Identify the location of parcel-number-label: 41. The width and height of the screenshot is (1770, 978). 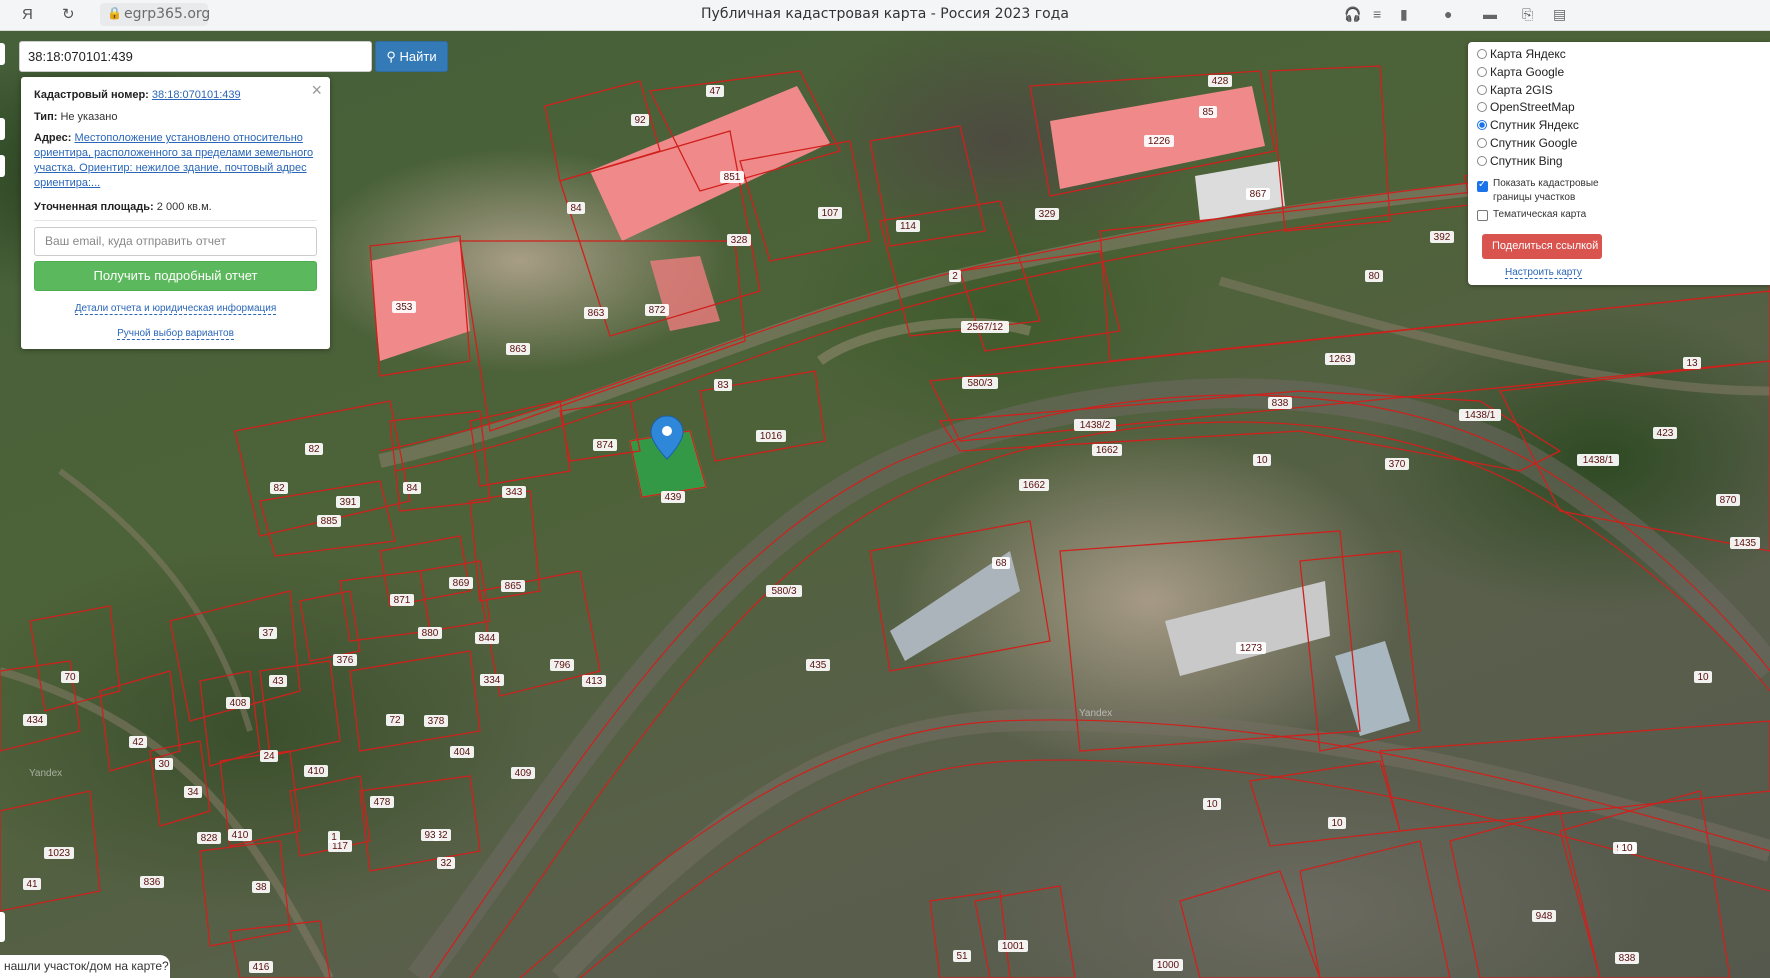
(32, 884).